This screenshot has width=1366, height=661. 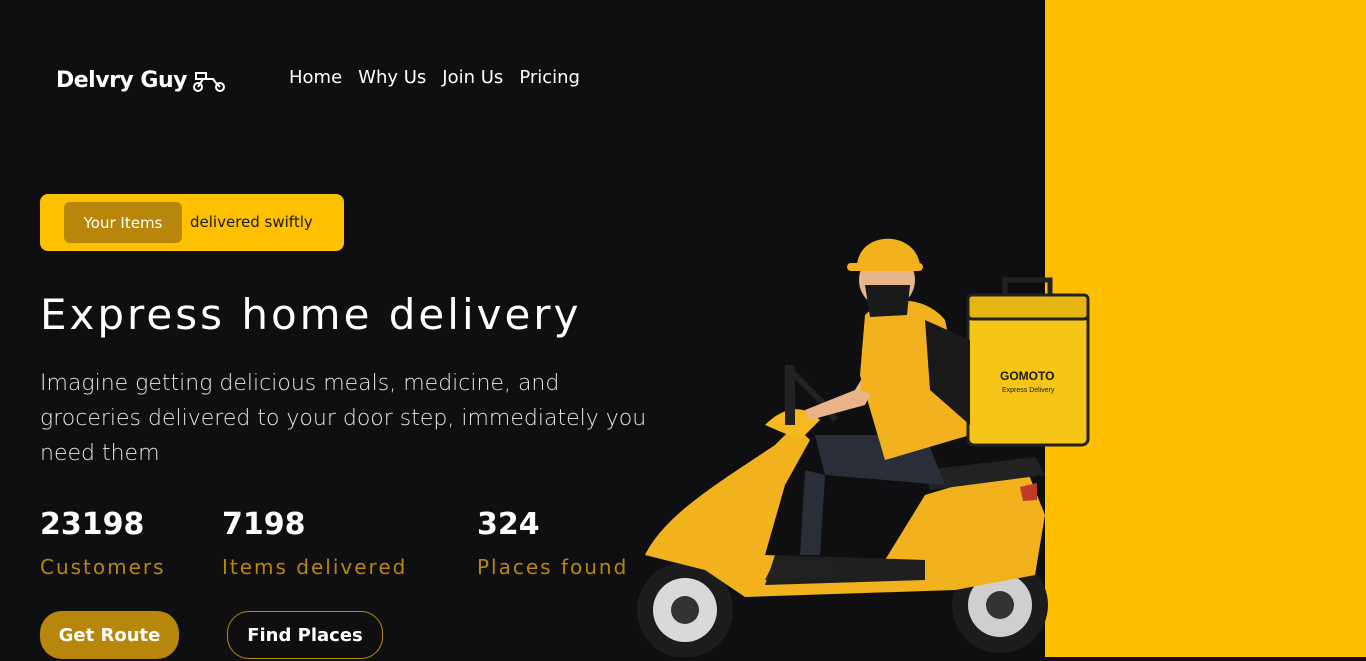 I want to click on stat-value: 7198, so click(x=264, y=524).